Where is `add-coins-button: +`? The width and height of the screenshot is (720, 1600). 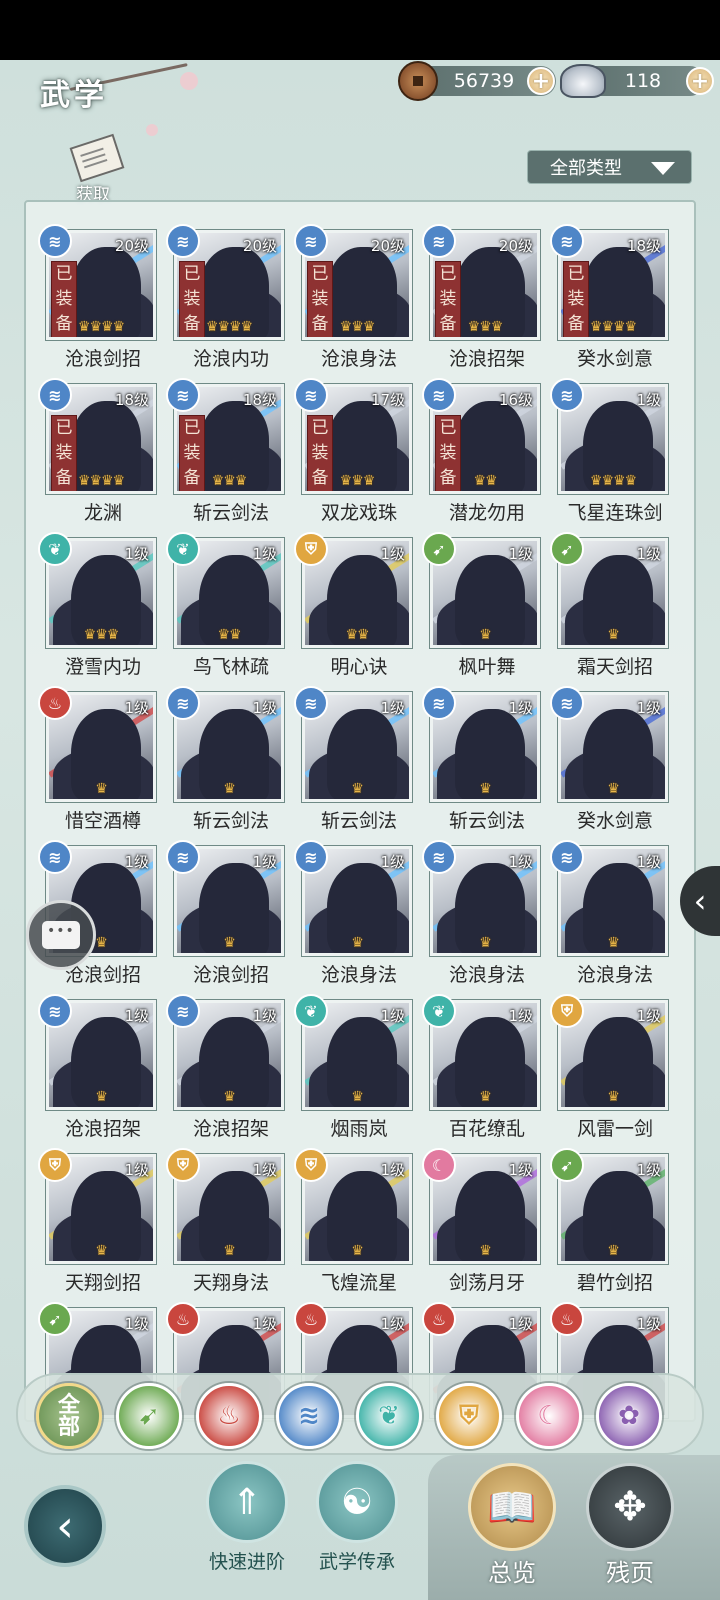 add-coins-button: + is located at coordinates (541, 81).